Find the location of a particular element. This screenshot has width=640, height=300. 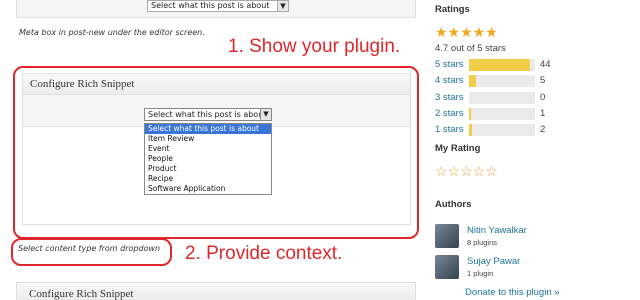

author-item: Nitin Yawalkar 8 plugins is located at coordinates (535, 237).